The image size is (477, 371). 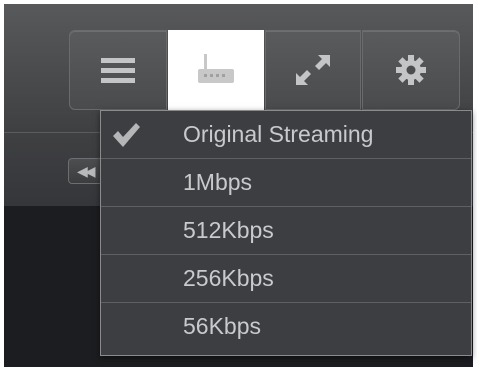 I want to click on gear-icon, so click(x=411, y=70).